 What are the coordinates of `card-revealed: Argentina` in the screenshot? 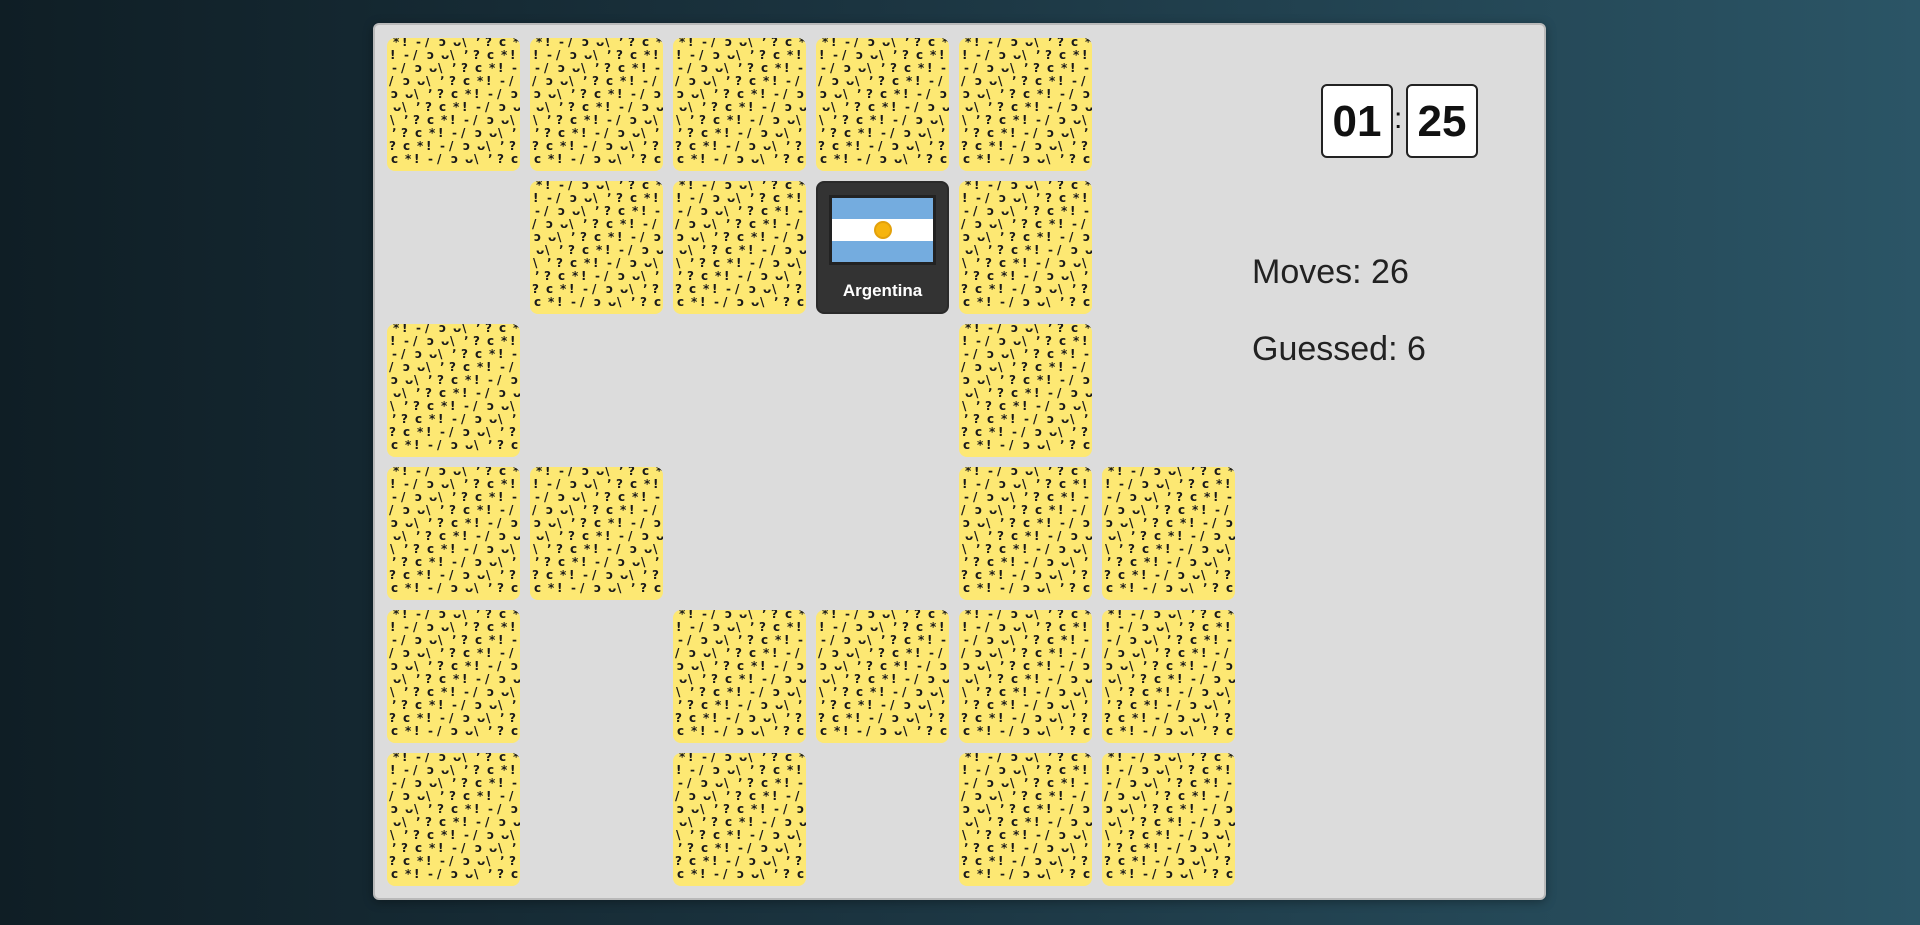 It's located at (882, 247).